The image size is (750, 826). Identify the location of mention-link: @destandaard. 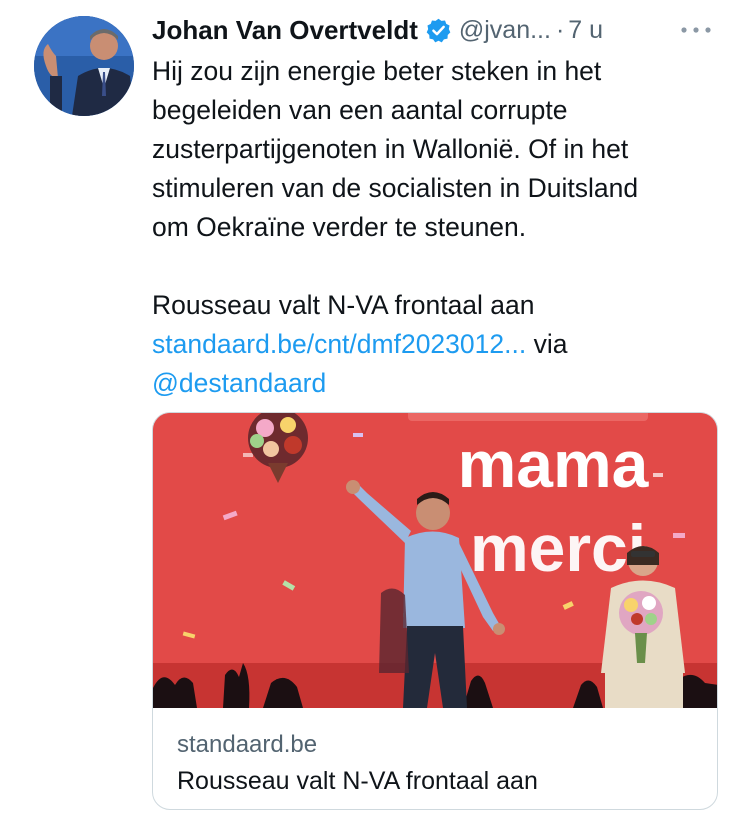
(239, 383).